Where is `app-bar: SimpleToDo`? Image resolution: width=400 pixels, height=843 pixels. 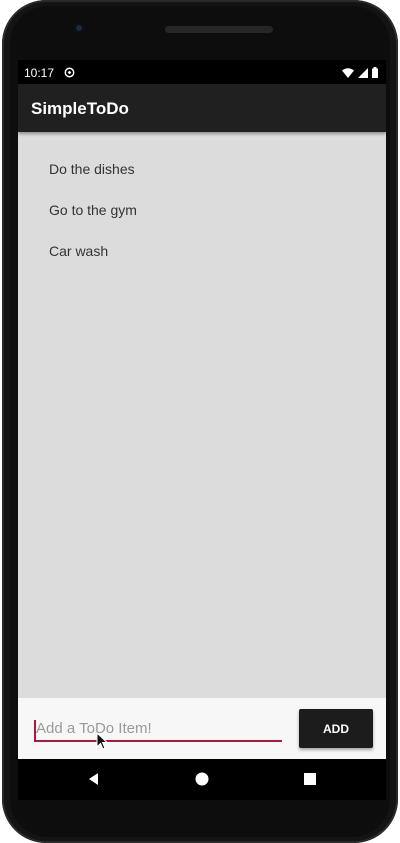
app-bar: SimpleToDo is located at coordinates (202, 108).